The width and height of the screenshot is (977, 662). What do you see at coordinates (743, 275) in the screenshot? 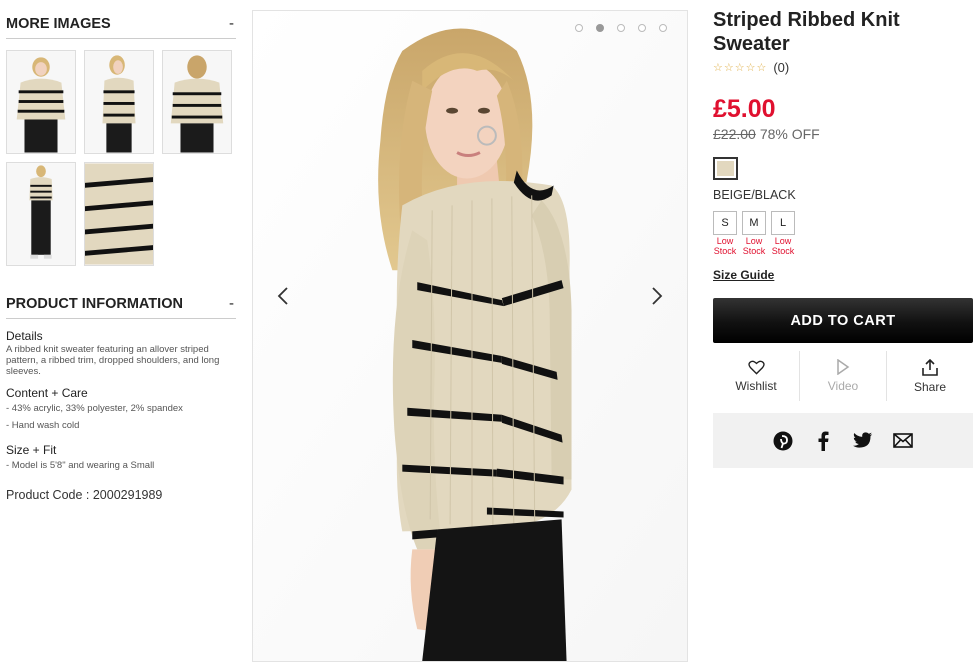
I see `size-guide-link: Size Guide` at bounding box center [743, 275].